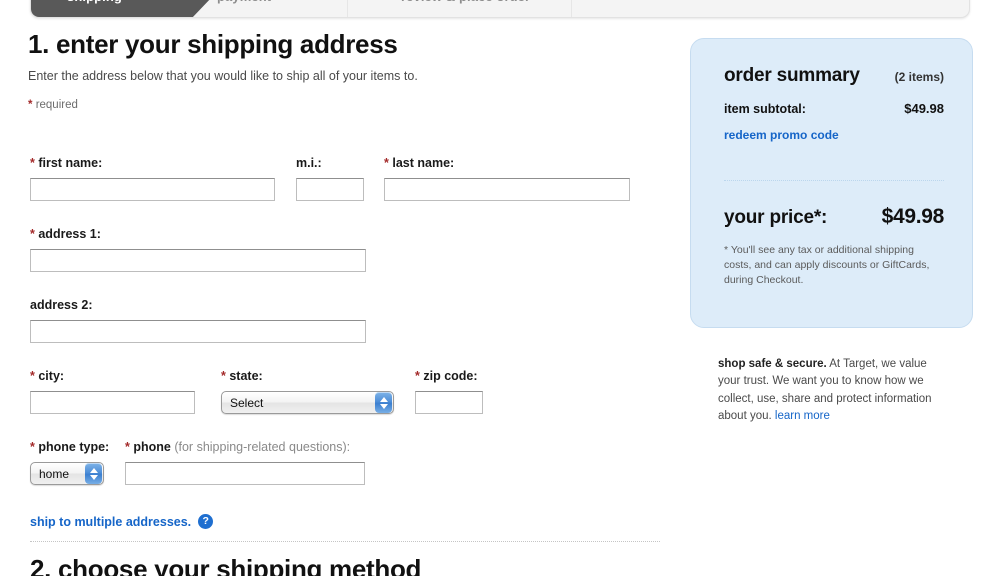 Image resolution: width=1000 pixels, height=576 pixels. I want to click on phone-type-label: * phone type:, so click(85, 447).